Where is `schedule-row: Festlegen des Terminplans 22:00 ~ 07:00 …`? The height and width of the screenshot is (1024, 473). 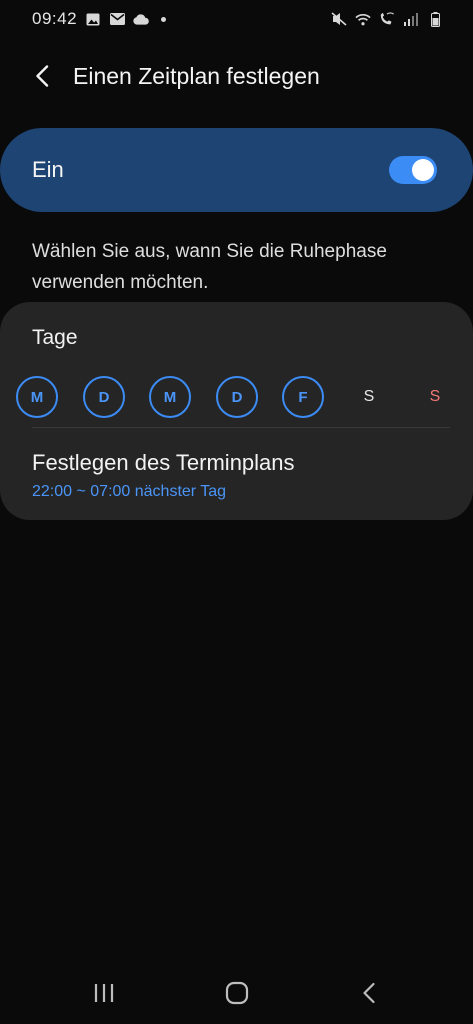
schedule-row: Festlegen des Terminplans 22:00 ~ 07:00 … is located at coordinates (236, 468).